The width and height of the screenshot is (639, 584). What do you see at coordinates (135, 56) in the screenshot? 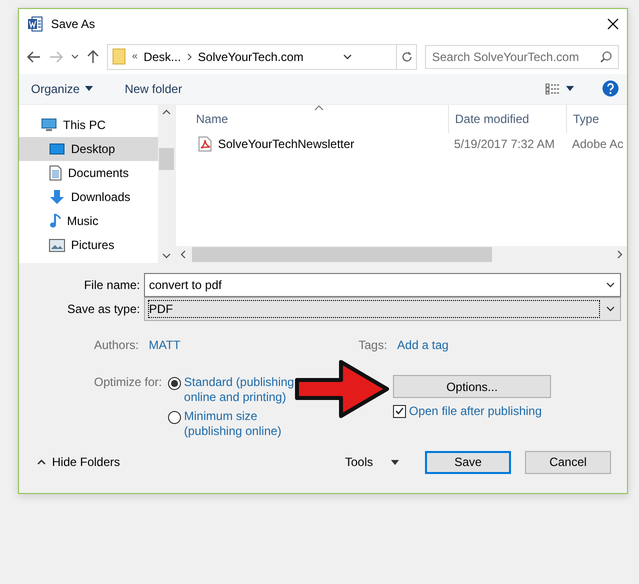
I see `overflow-chevron: «` at bounding box center [135, 56].